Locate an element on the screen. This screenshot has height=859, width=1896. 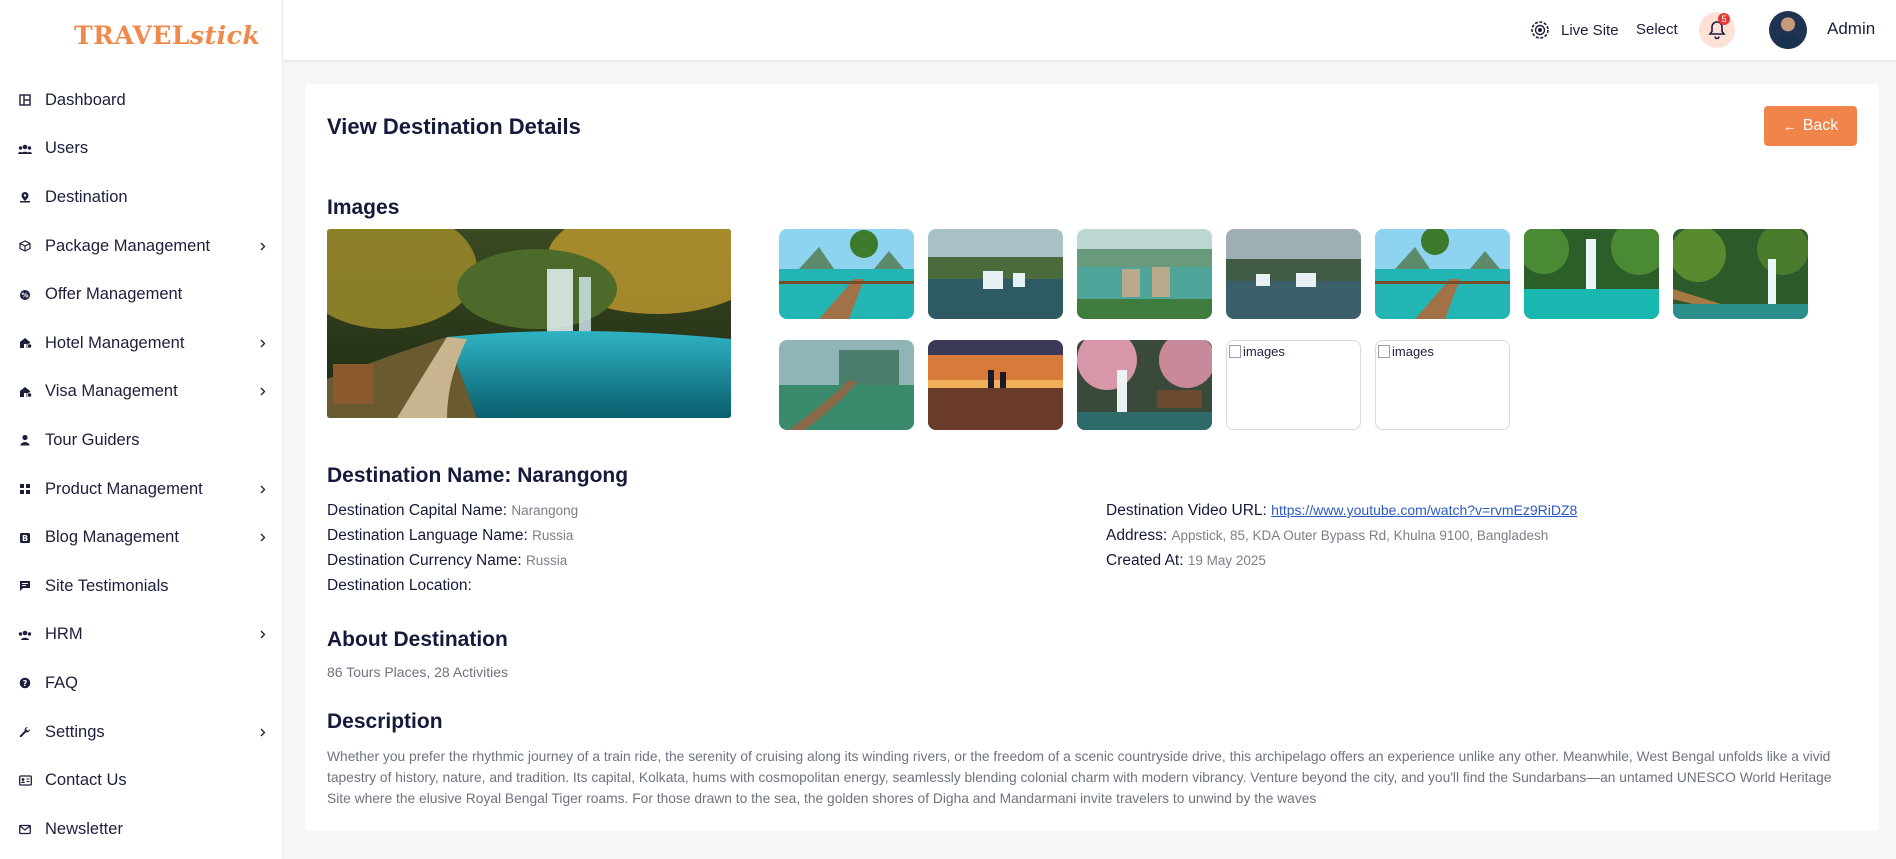
sidebar-item-destination: Destination is located at coordinates (141, 197).